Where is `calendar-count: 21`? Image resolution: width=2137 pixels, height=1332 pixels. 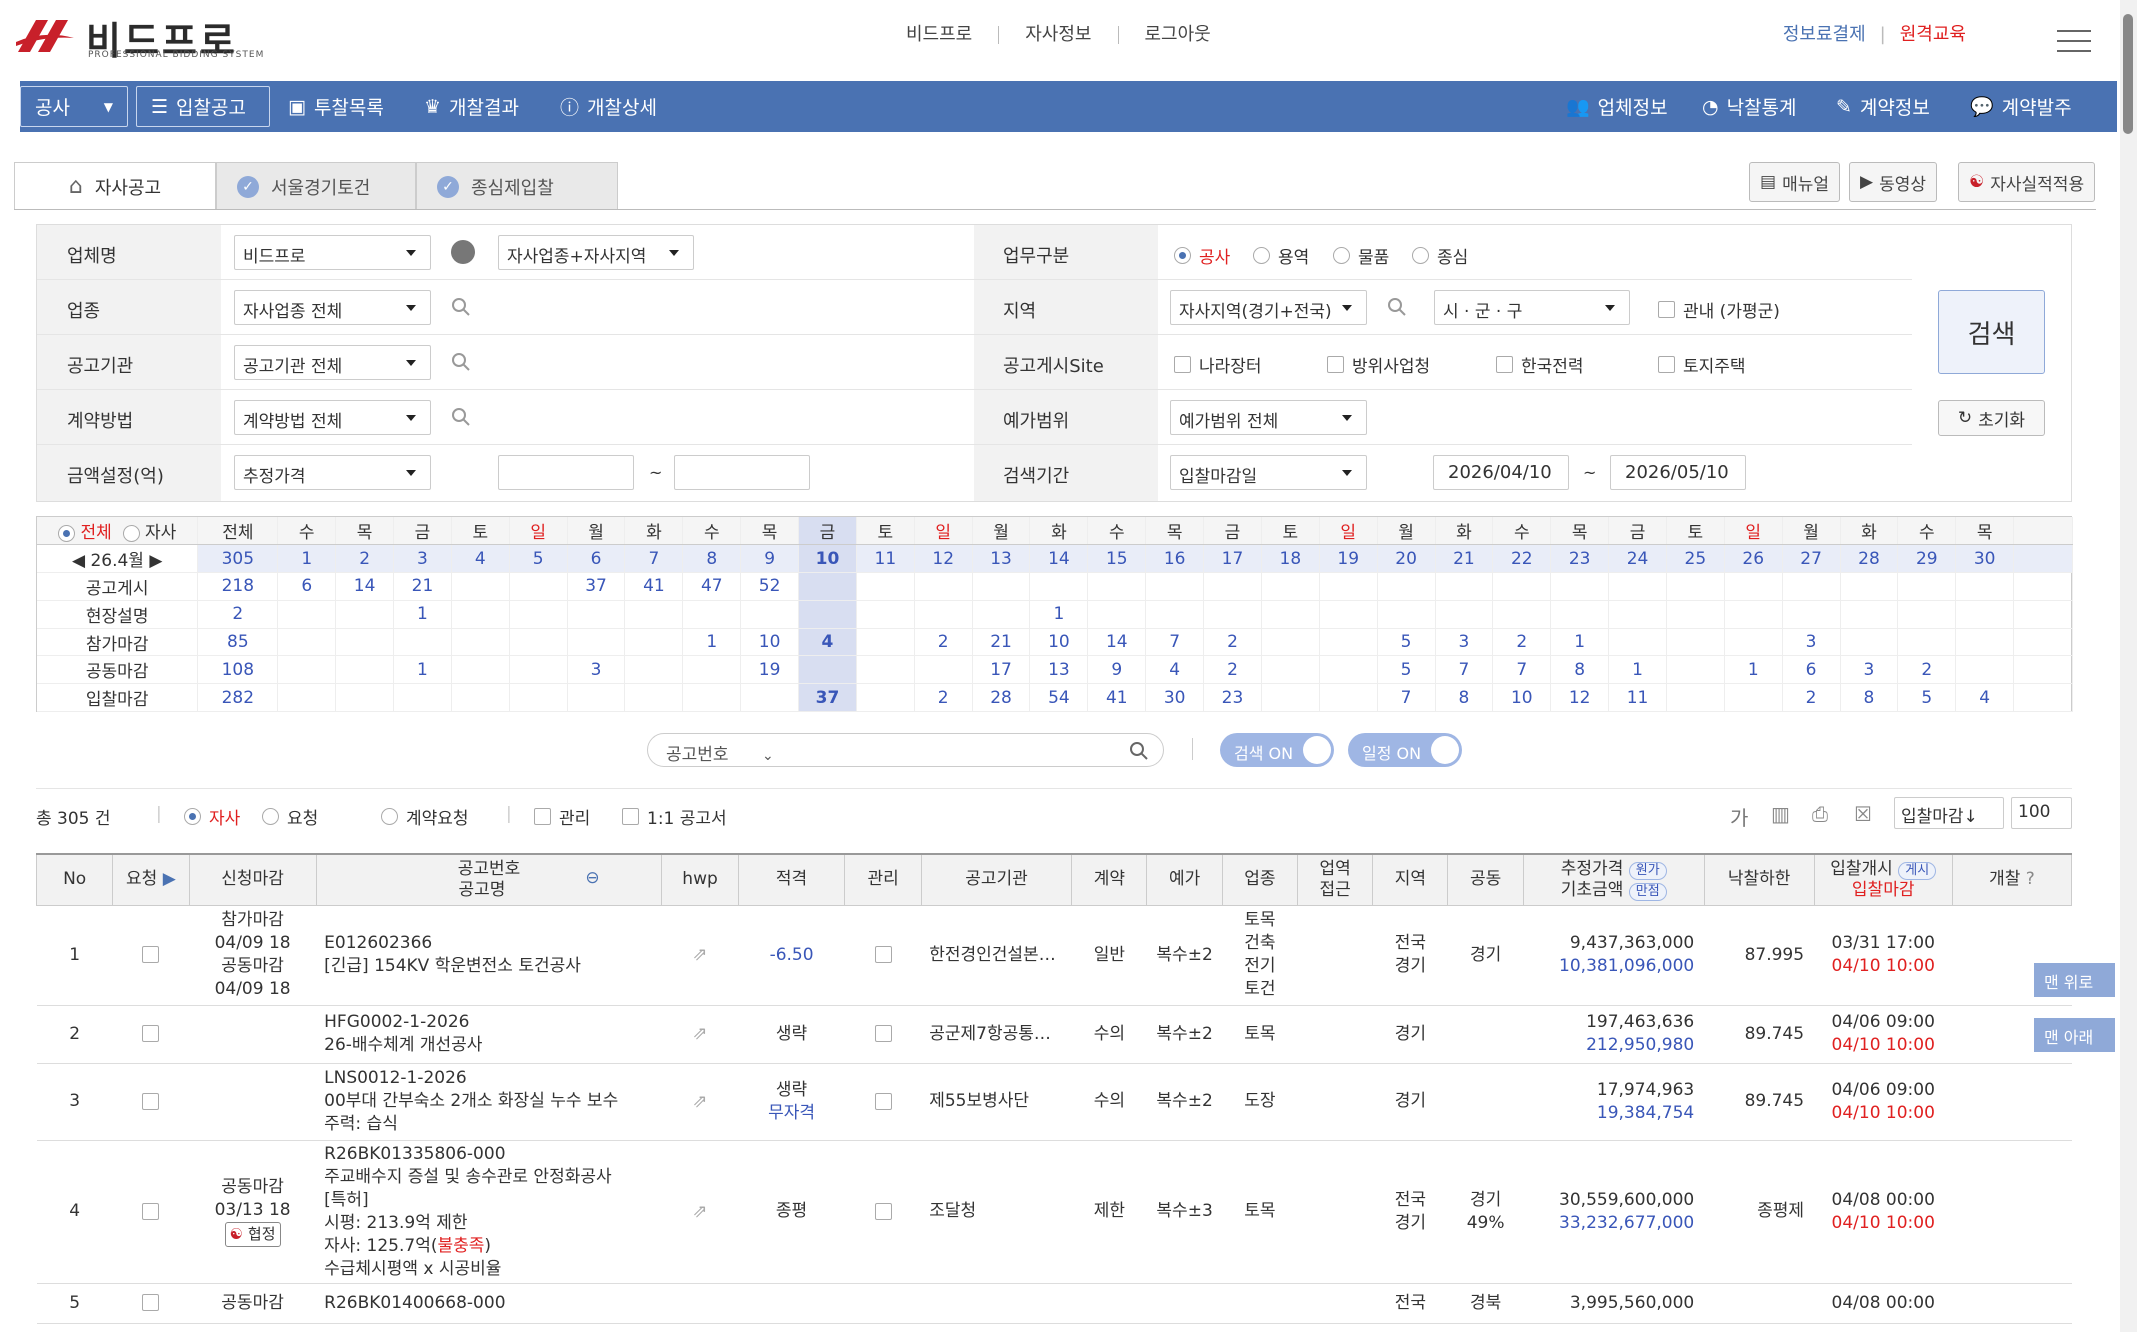
calendar-count: 21 is located at coordinates (1001, 642).